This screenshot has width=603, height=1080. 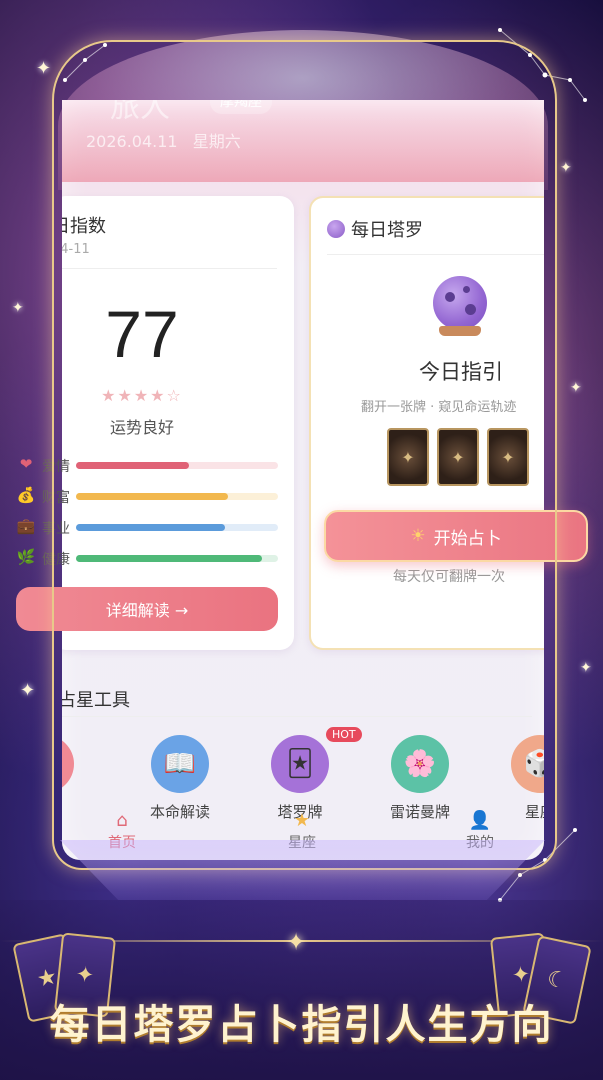 I want to click on money-bag-icon: 💰, so click(x=26, y=495).